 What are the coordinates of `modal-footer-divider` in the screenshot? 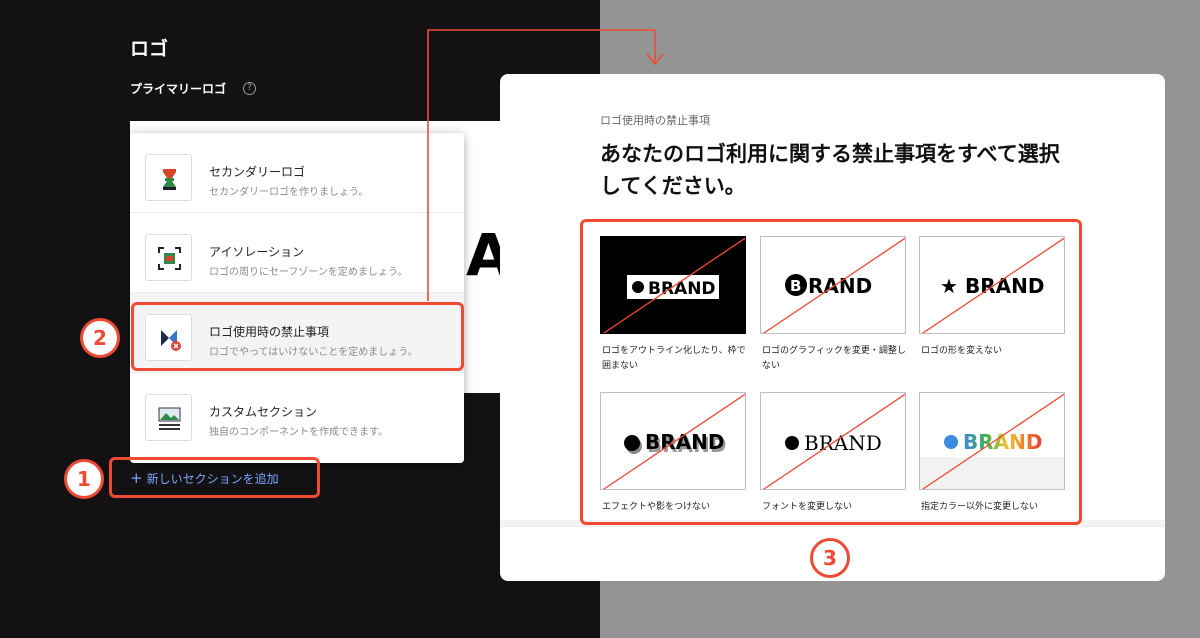 It's located at (832, 526).